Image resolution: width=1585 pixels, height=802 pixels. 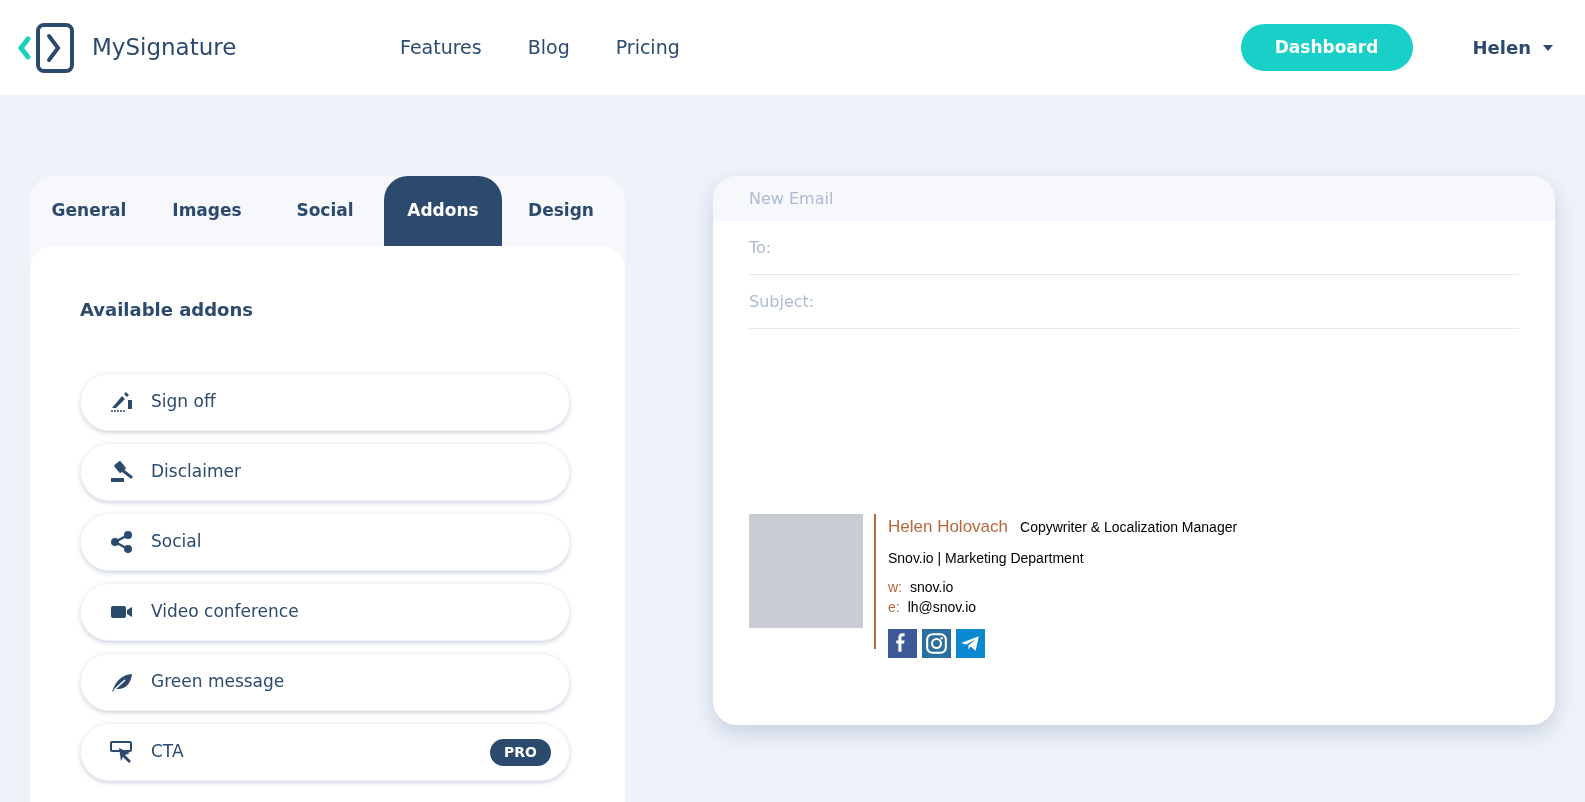 I want to click on contact-label: e:, so click(x=894, y=607).